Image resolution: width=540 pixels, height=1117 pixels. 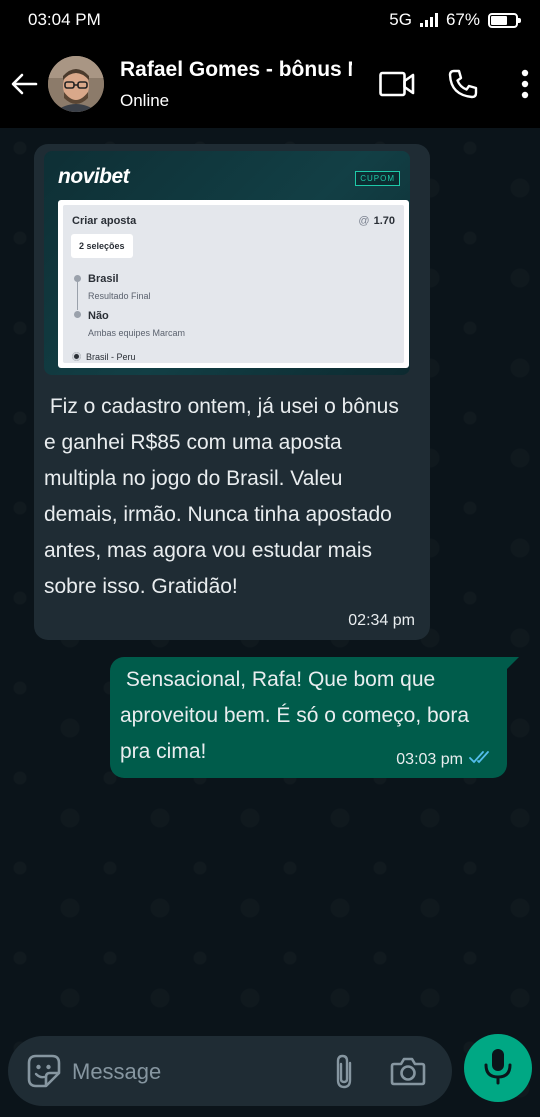 What do you see at coordinates (376, 221) in the screenshot?
I see `bet-odds: @1.70` at bounding box center [376, 221].